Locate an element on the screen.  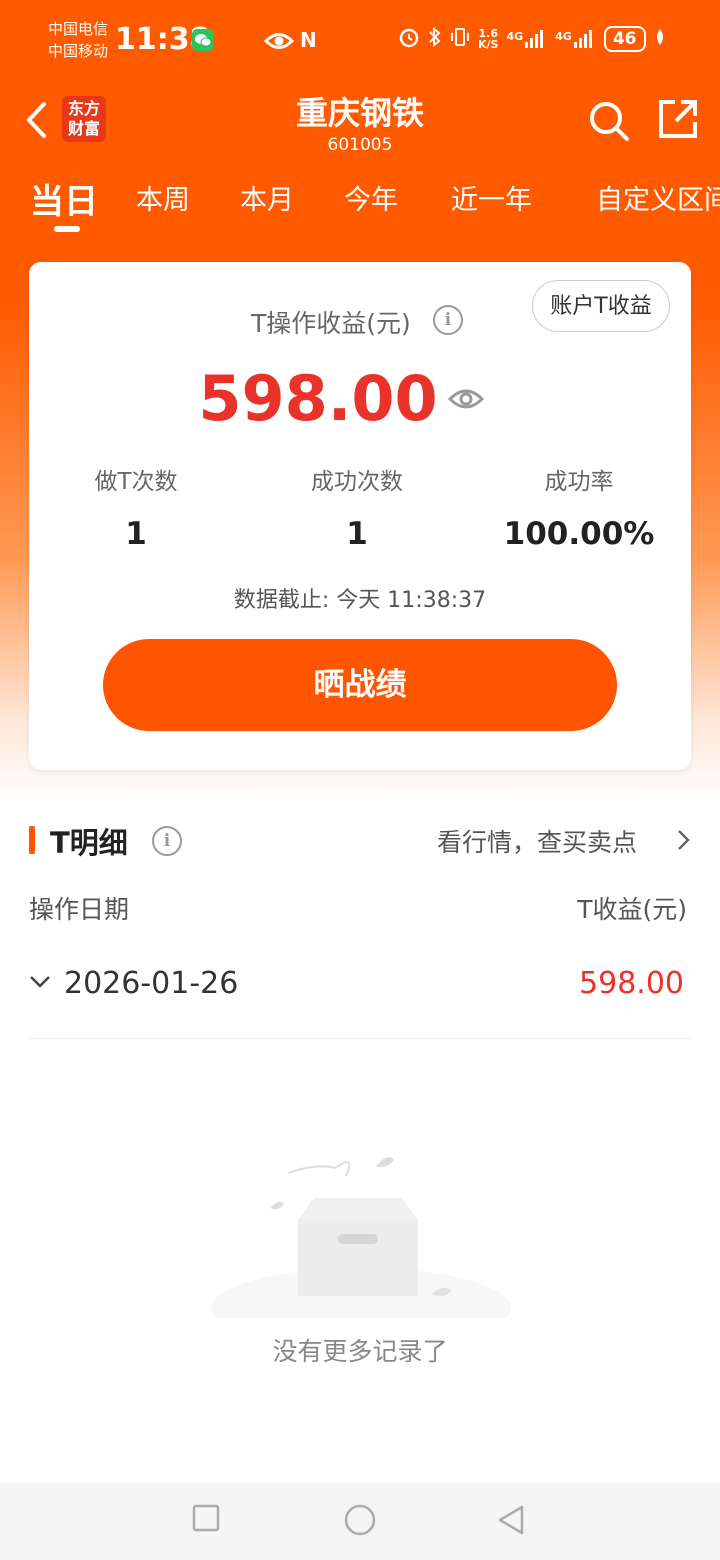
stat-success-count: 成功次数 1 is located at coordinates (357, 507).